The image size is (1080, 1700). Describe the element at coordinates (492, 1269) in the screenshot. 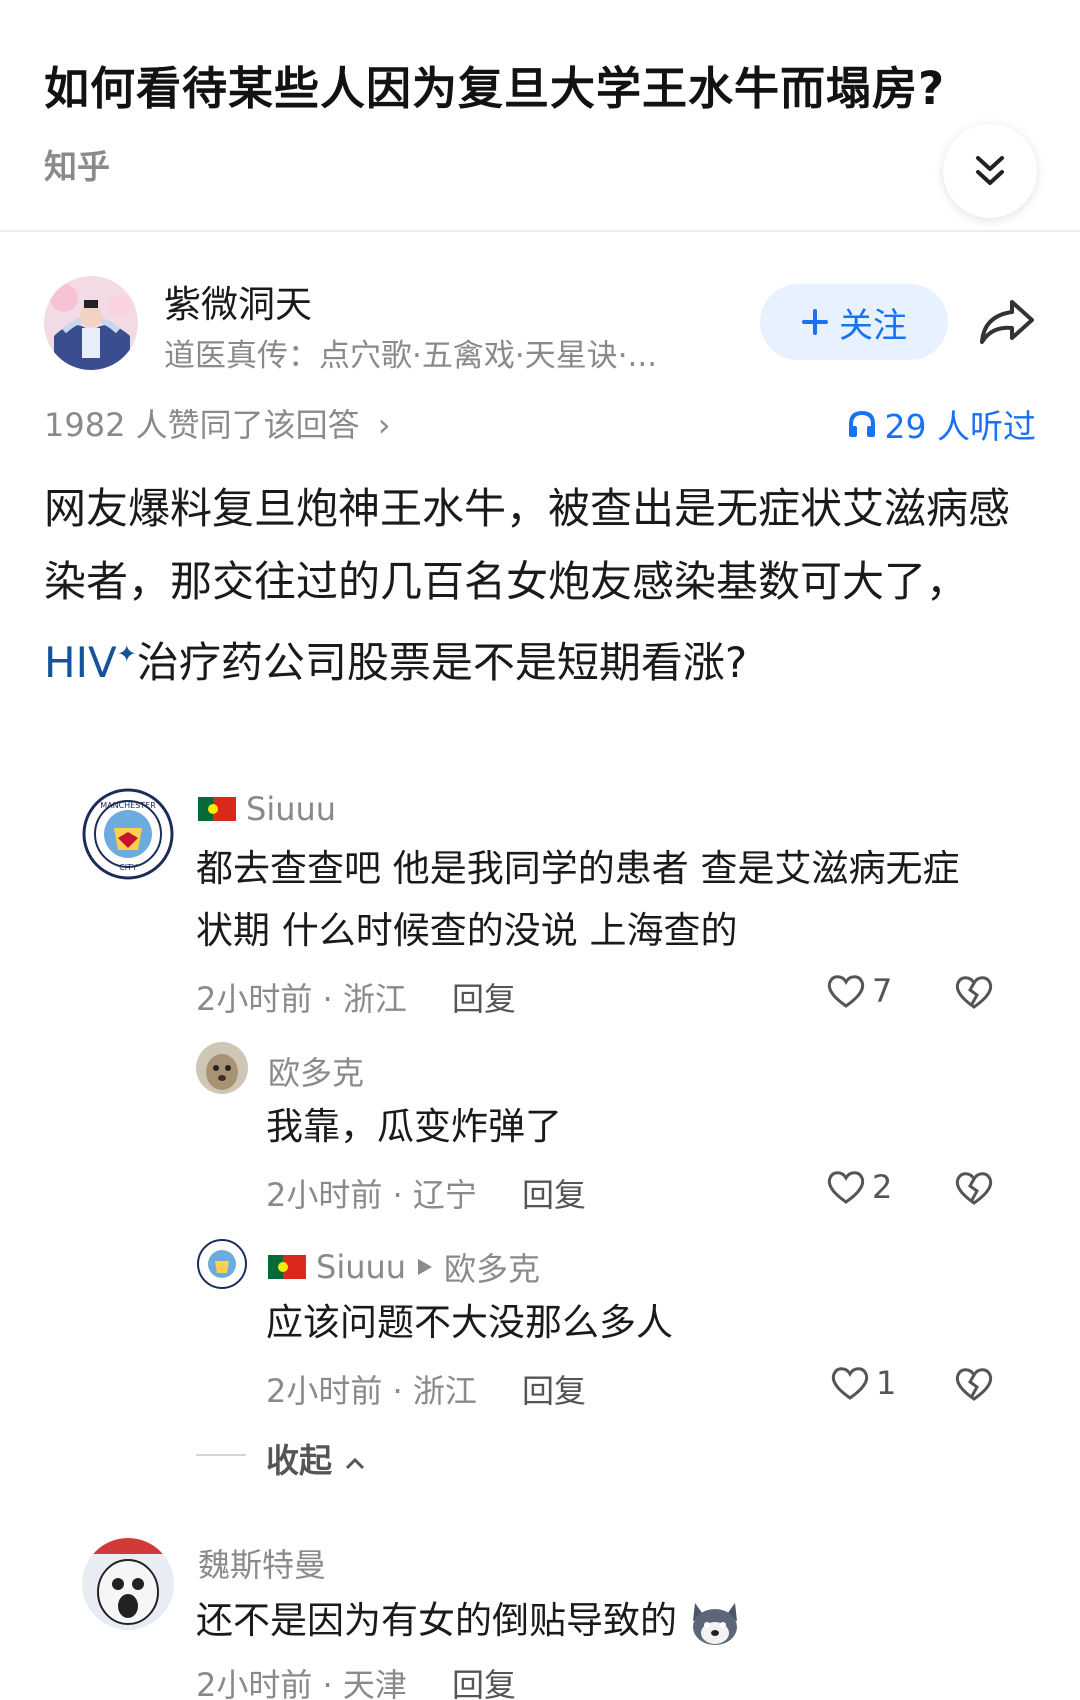

I see `reply-to-name: 欧多克` at that location.